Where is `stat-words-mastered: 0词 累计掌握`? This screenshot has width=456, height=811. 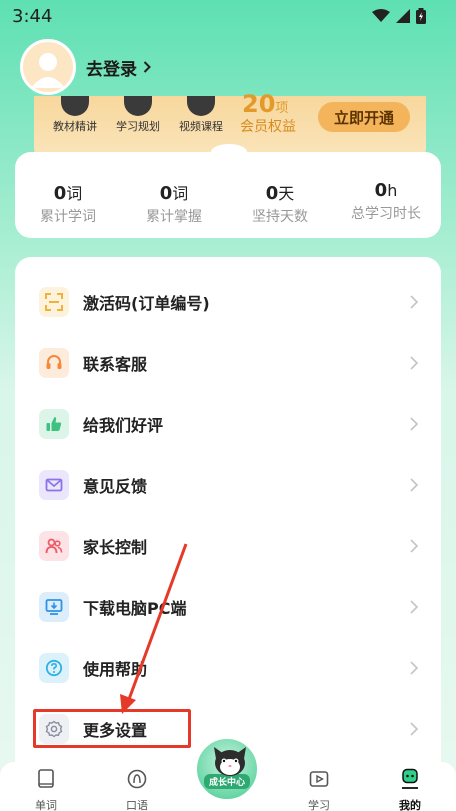 stat-words-mastered: 0词 累计掌握 is located at coordinates (174, 203).